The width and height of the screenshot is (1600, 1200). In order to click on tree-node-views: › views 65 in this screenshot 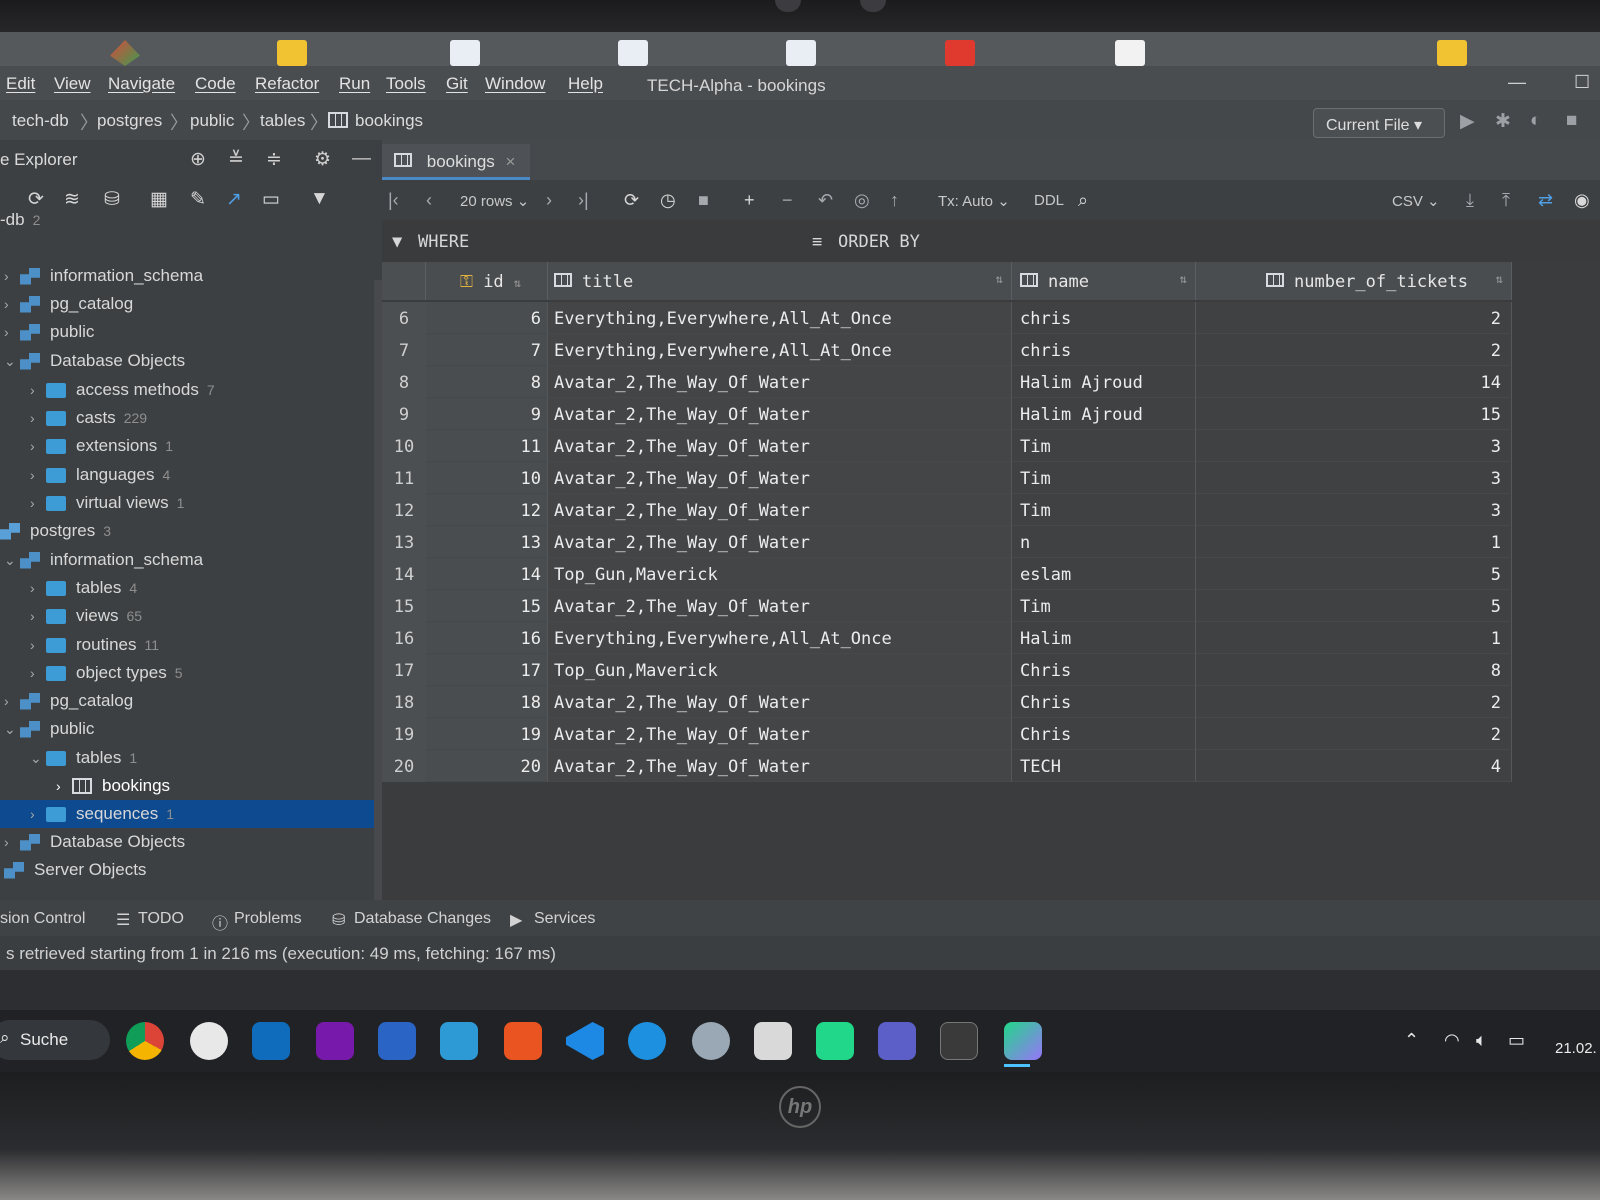, I will do `click(86, 616)`.